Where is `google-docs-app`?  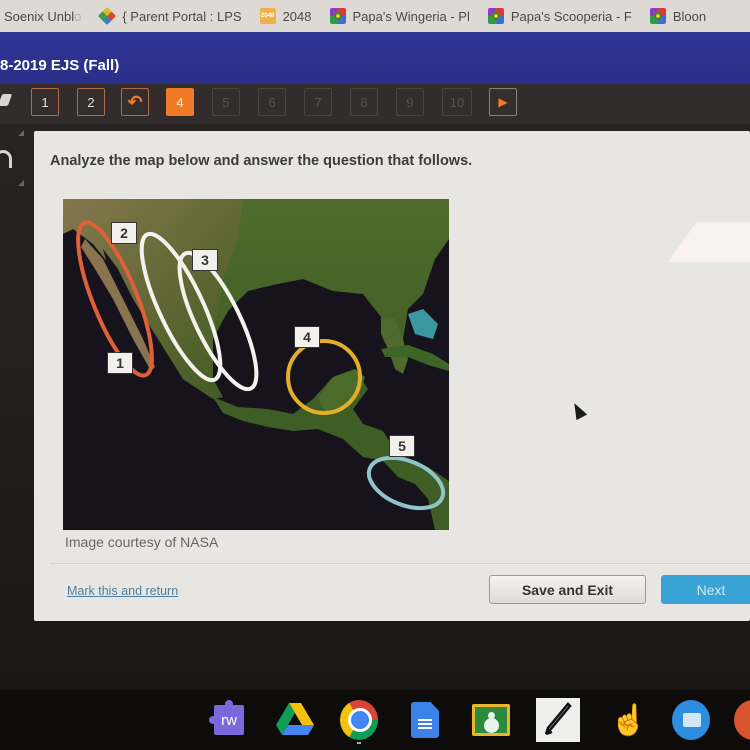 google-docs-app is located at coordinates (425, 720).